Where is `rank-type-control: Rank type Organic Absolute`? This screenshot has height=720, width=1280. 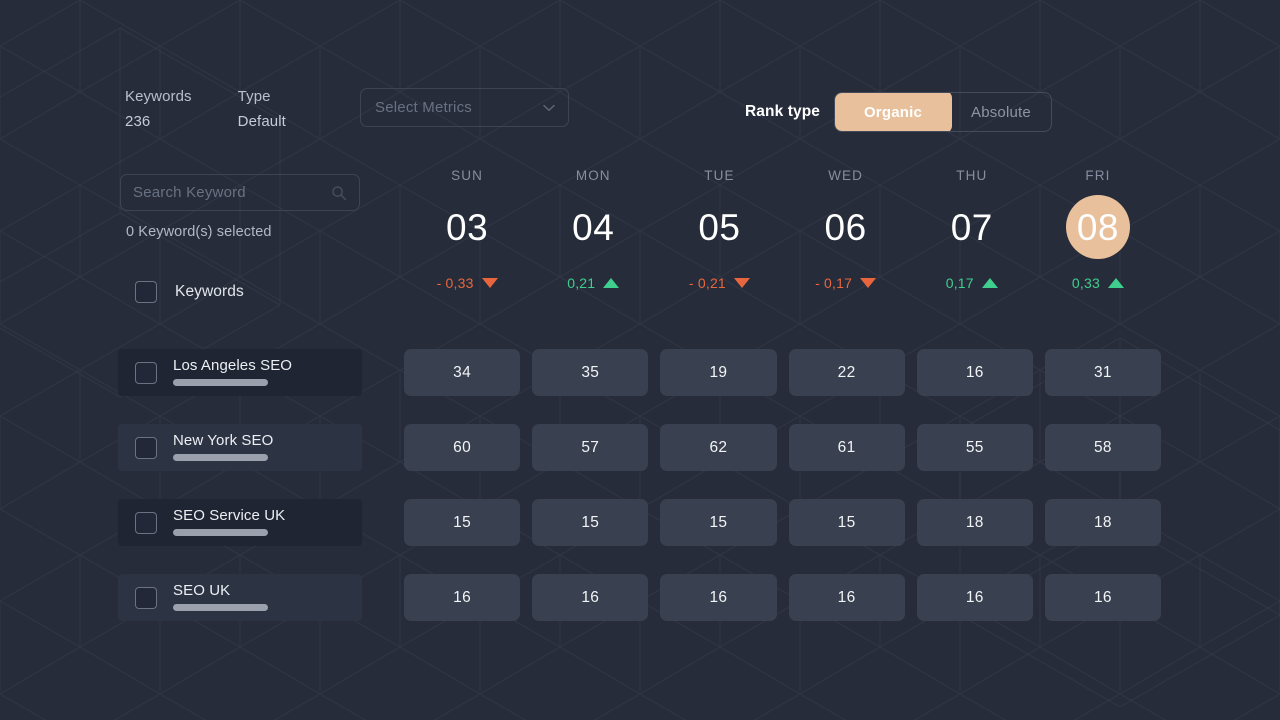 rank-type-control: Rank type Organic Absolute is located at coordinates (898, 112).